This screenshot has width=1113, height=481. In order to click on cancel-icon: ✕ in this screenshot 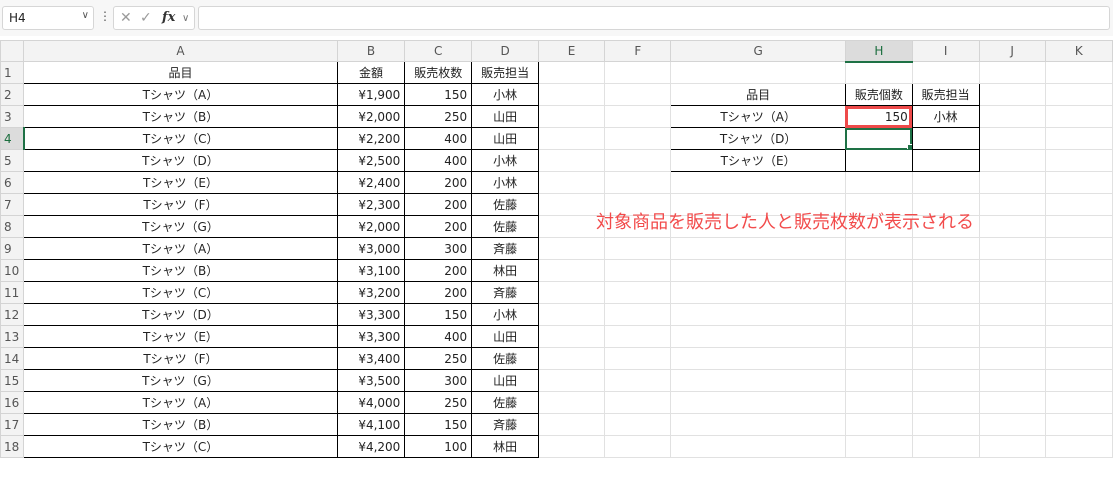, I will do `click(126, 18)`.